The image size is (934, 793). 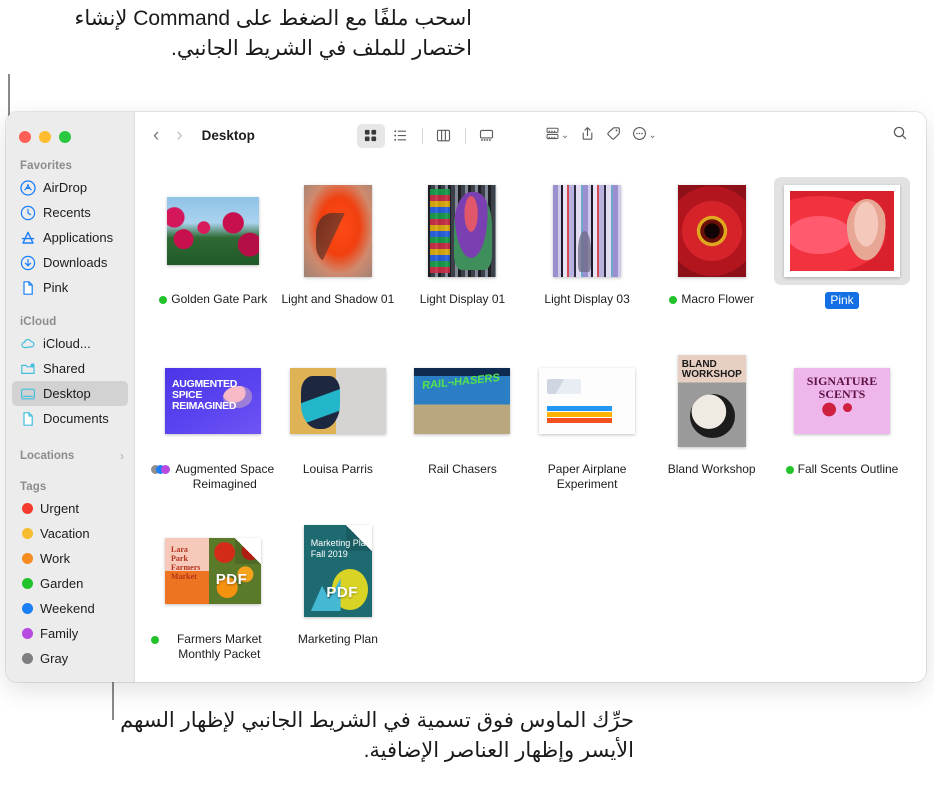 I want to click on file-name-label: Farmers Market Monthly Packet, so click(x=219, y=647).